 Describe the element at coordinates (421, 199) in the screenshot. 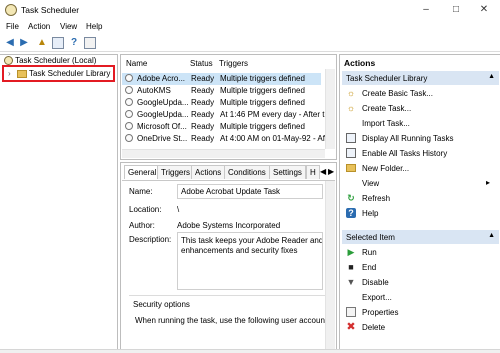

I see `action-refresh: ↻ Refresh` at that location.